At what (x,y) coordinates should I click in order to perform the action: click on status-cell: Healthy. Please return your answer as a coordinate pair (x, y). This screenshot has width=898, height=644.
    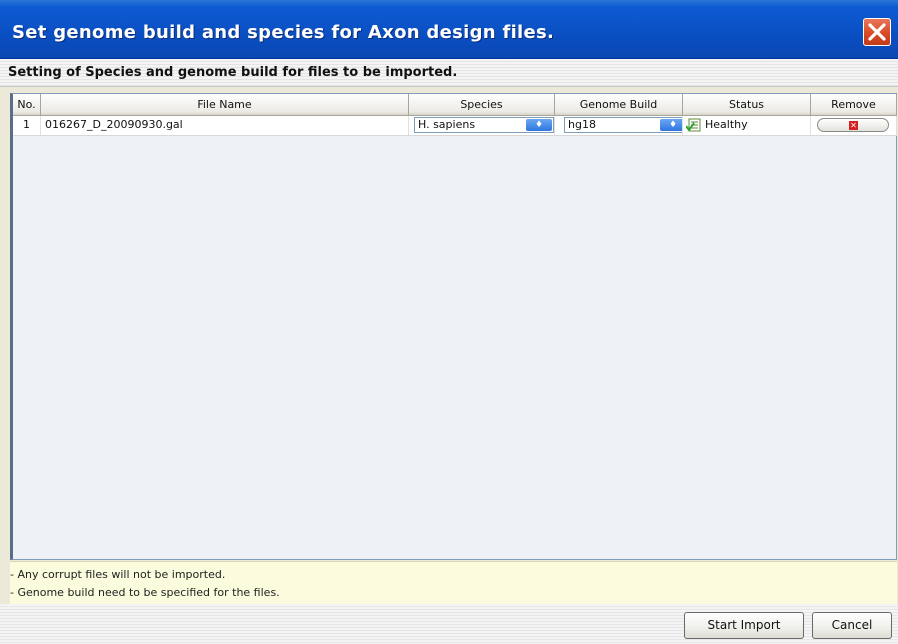
    Looking at the image, I should click on (747, 125).